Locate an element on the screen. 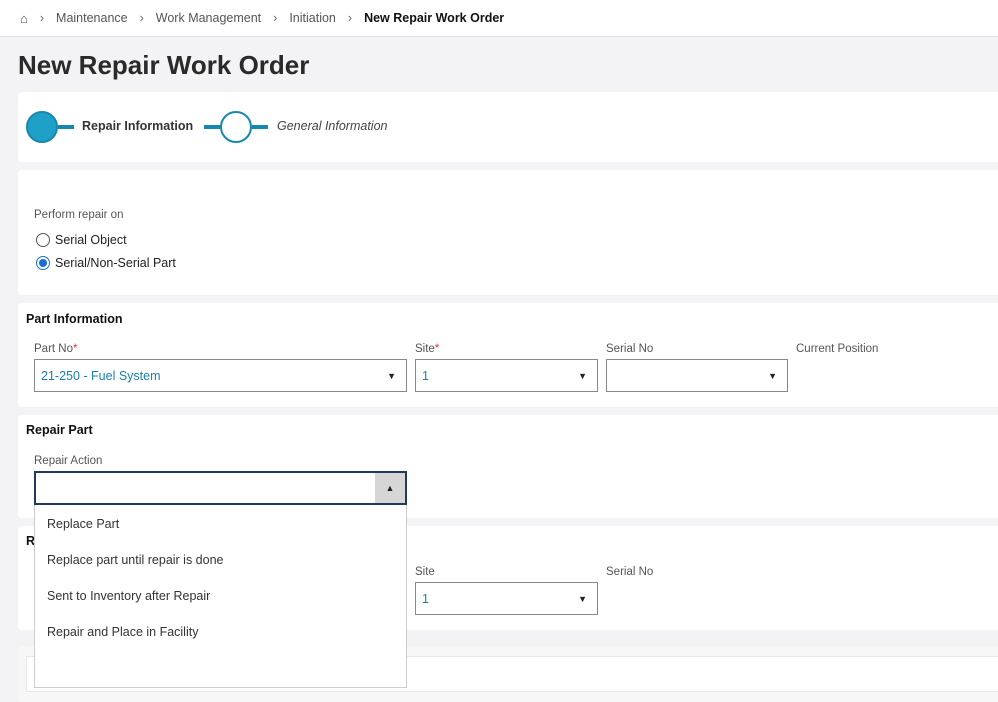 The height and width of the screenshot is (702, 998). breadcrumb-current: New Repair Work Order is located at coordinates (434, 18).